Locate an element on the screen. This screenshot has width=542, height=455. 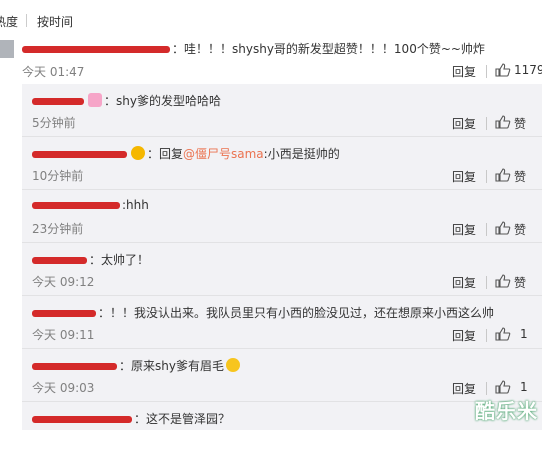
main-comment-actions: 回复 1179 is located at coordinates (271, 71).